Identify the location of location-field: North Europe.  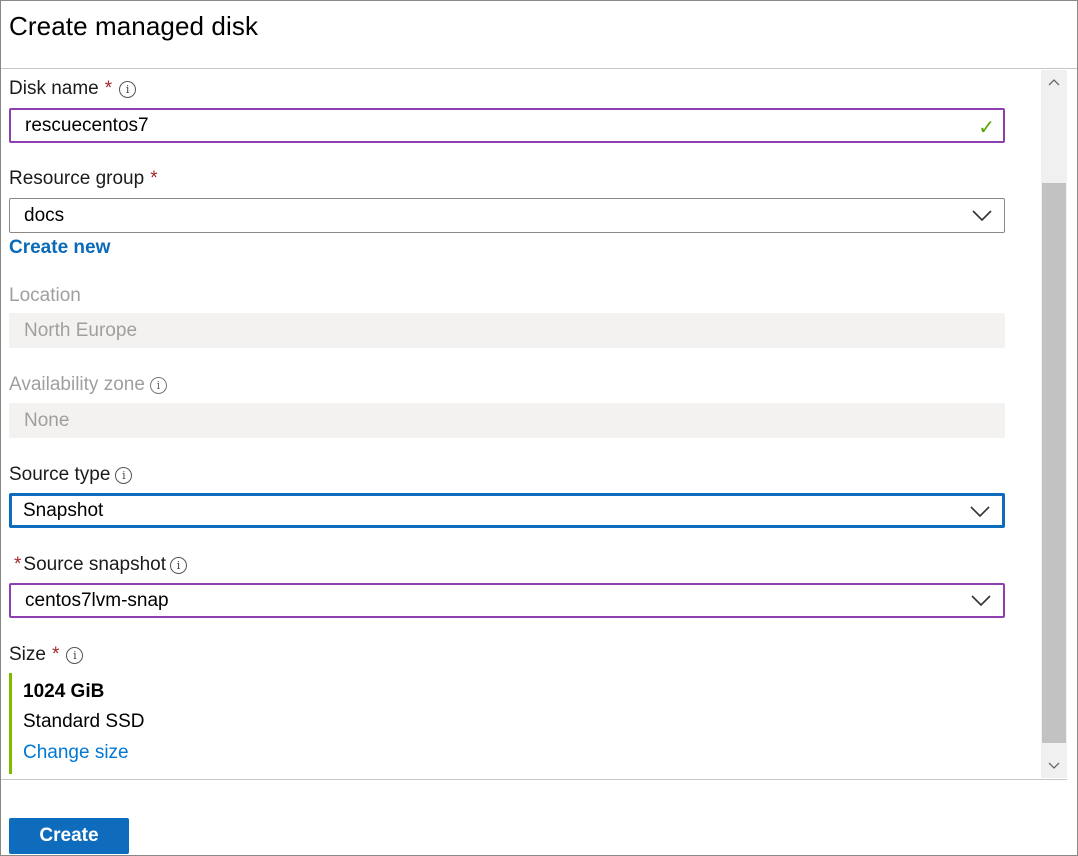
(507, 330).